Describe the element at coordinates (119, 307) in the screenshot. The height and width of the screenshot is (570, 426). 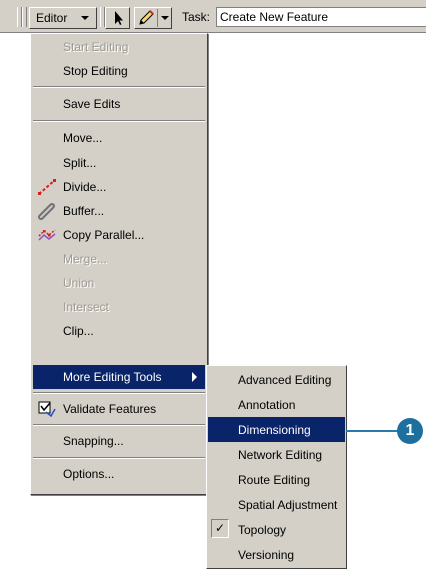
I see `menu-item-intersect: Intersect` at that location.